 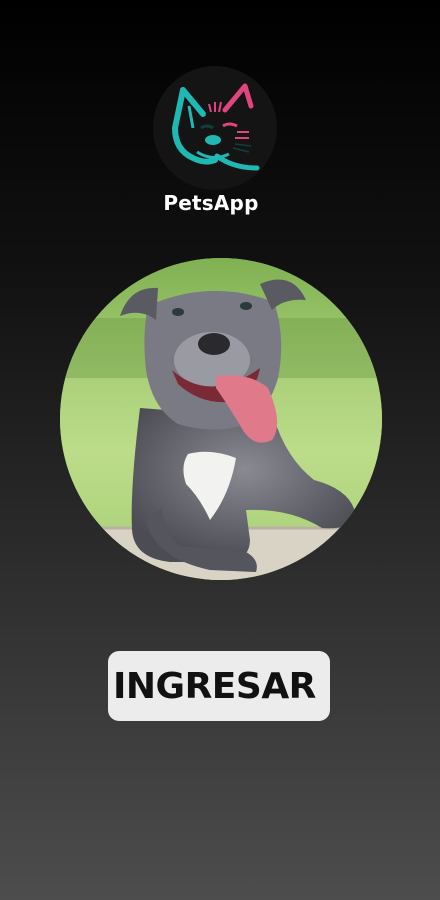 What do you see at coordinates (219, 686) in the screenshot?
I see `enter-button: INGRESAR` at bounding box center [219, 686].